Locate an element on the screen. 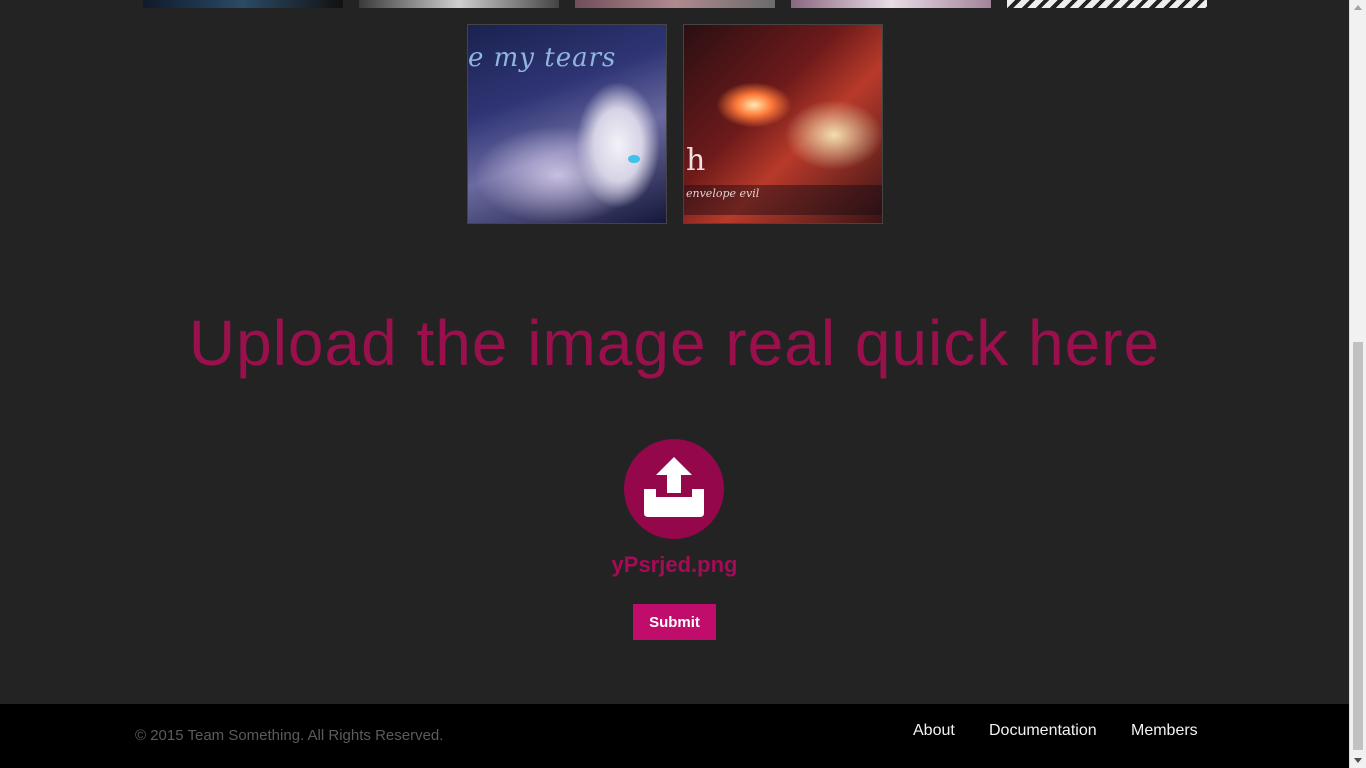 Image resolution: width=1366 pixels, height=768 pixels. scroll-up-arrow-icon is located at coordinates (1358, 7).